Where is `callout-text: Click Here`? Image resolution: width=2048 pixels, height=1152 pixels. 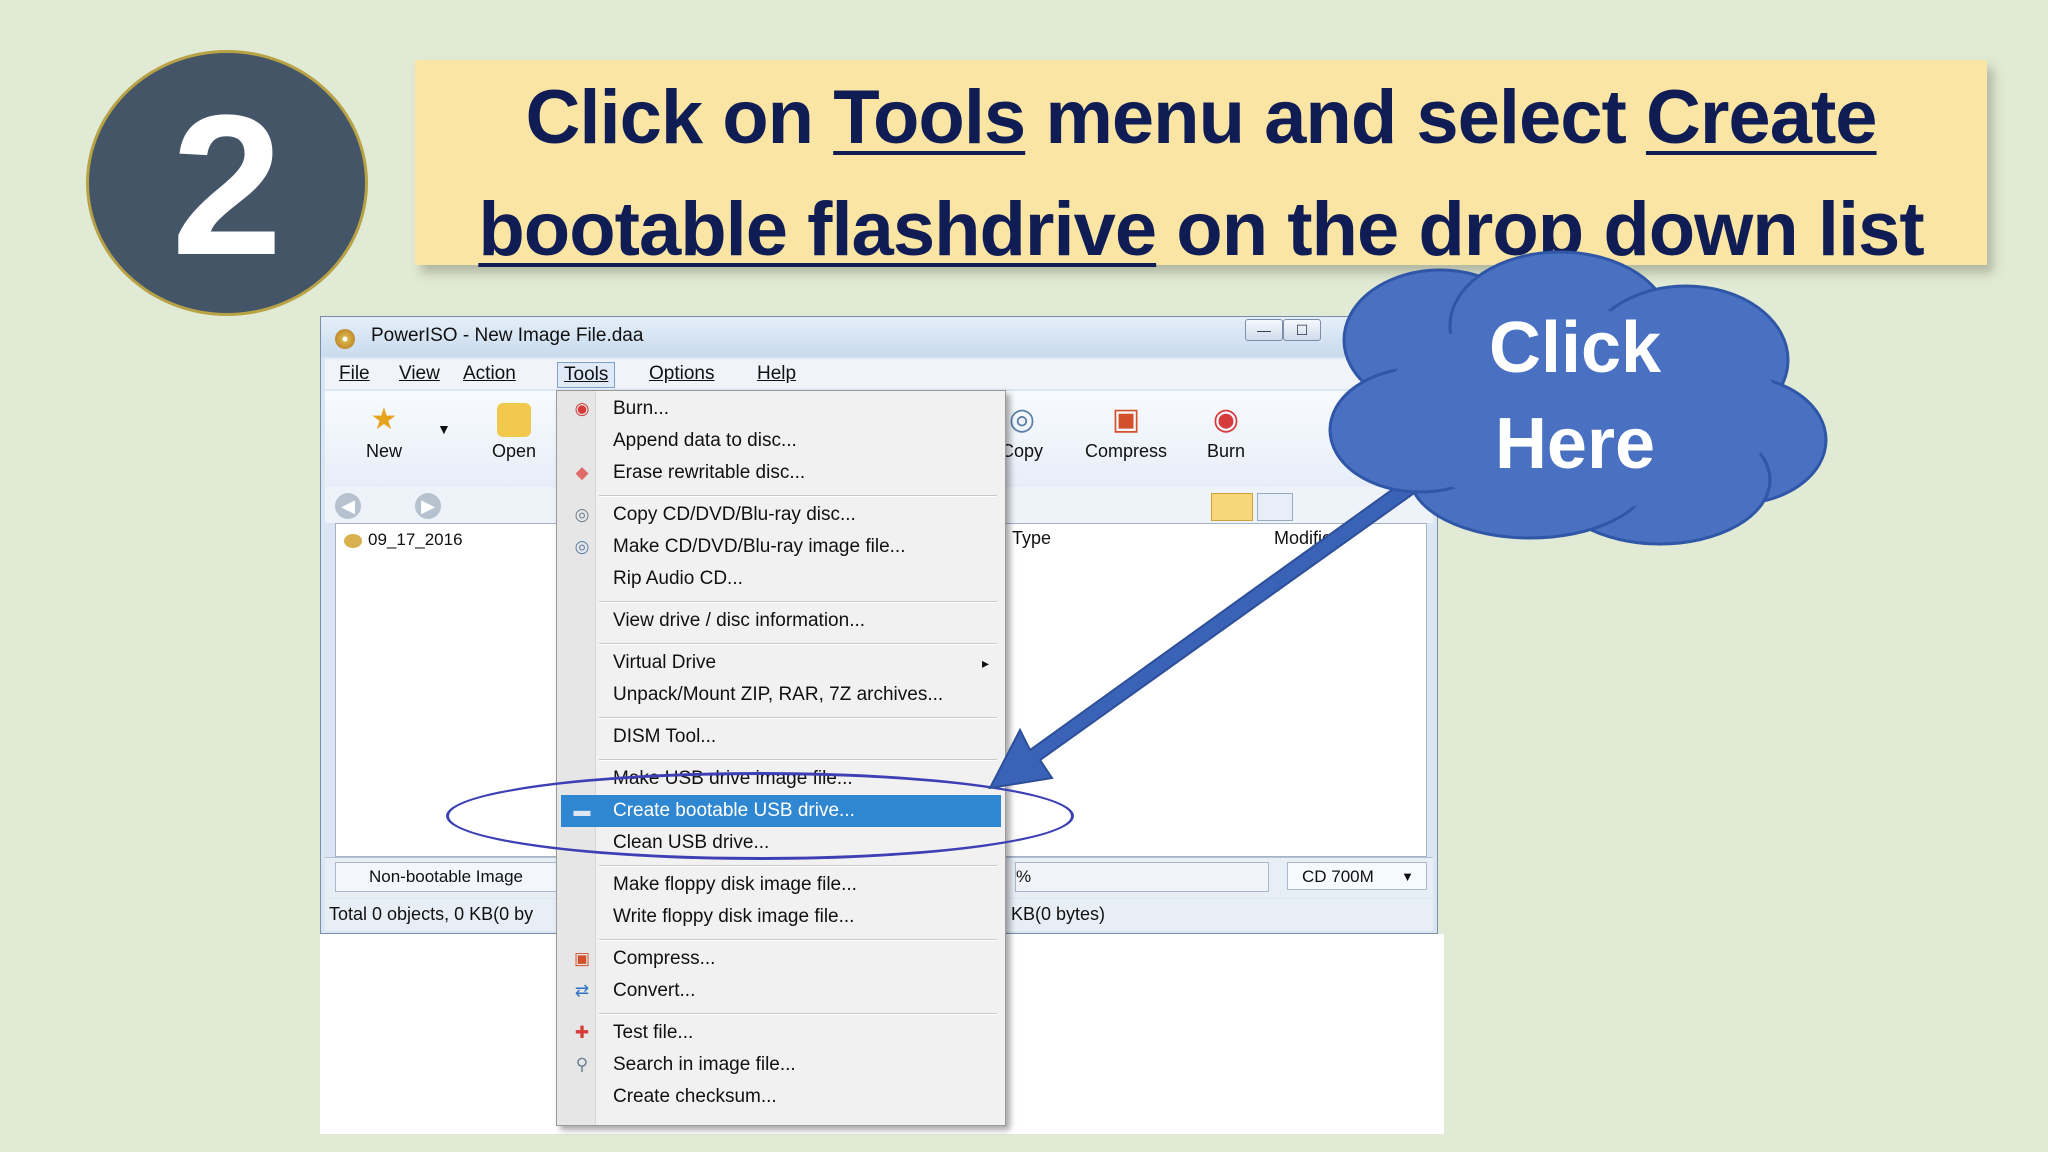
callout-text: Click Here is located at coordinates (1575, 396).